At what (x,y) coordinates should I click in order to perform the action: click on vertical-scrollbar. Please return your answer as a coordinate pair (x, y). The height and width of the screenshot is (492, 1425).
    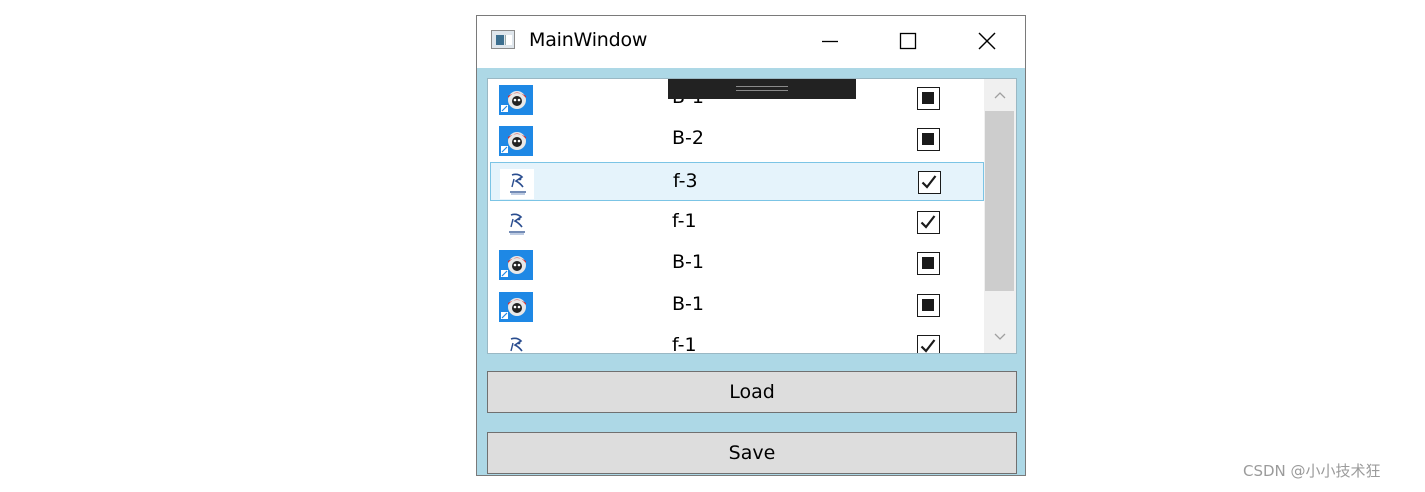
    Looking at the image, I should click on (1000, 216).